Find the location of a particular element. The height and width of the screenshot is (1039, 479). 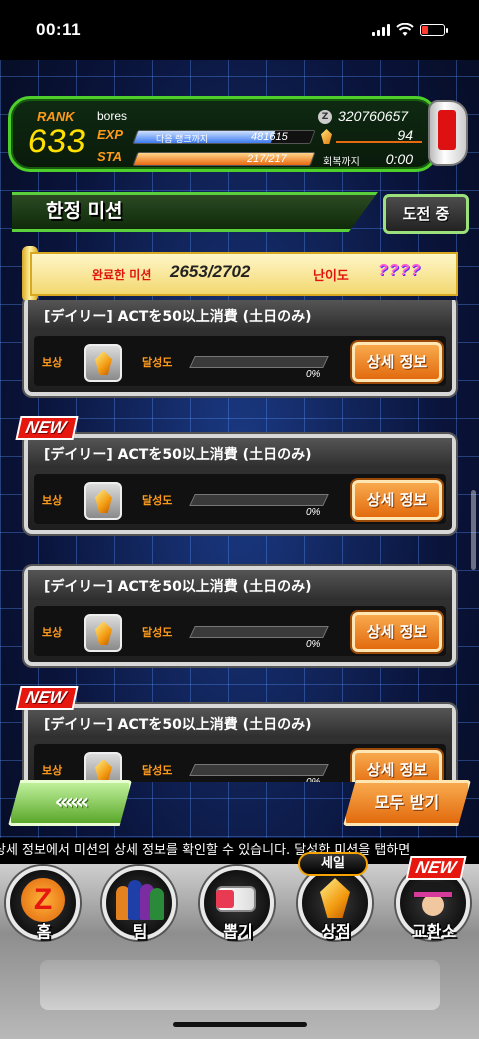

completed-value: 2653/2702 is located at coordinates (210, 271).